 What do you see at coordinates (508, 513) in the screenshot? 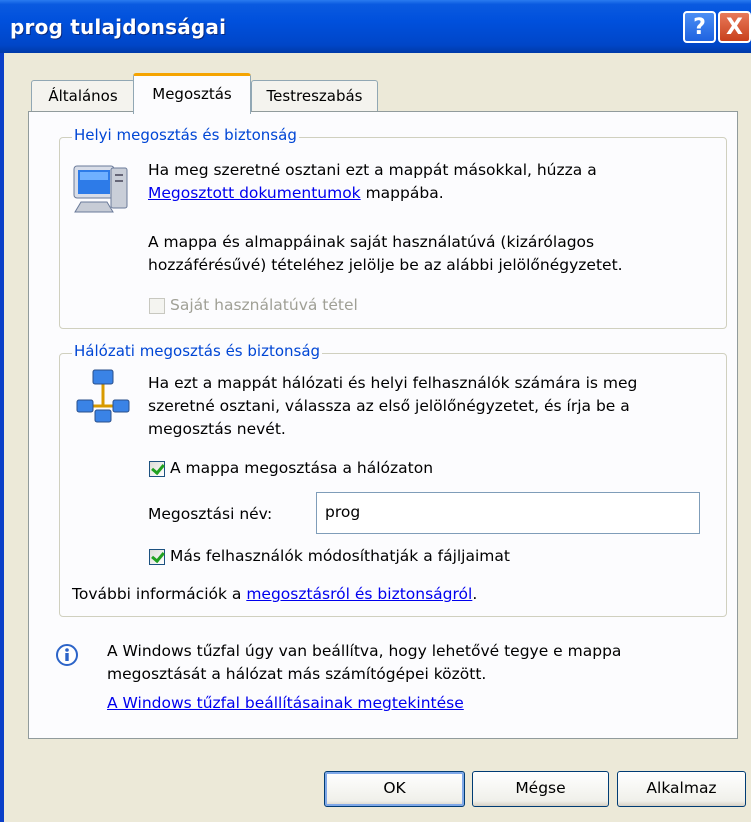
I see `share-name-input: prog` at bounding box center [508, 513].